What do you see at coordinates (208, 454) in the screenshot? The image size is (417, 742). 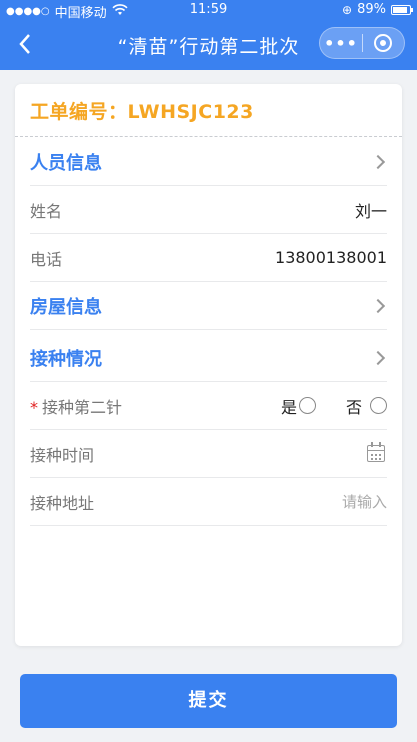 I see `vaccination-time-row: 接种时间` at bounding box center [208, 454].